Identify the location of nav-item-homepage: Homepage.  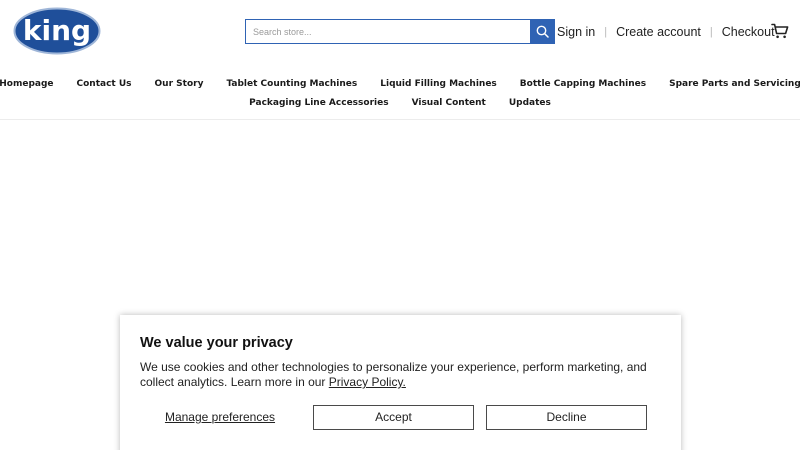
(27, 84).